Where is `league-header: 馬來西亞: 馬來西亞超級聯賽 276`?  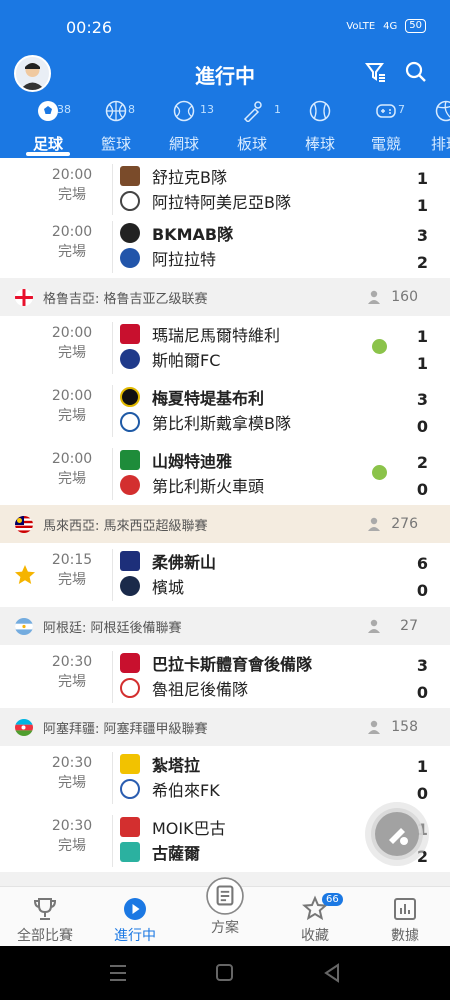
league-header: 馬來西亞: 馬來西亞超級聯賽 276 is located at coordinates (225, 524).